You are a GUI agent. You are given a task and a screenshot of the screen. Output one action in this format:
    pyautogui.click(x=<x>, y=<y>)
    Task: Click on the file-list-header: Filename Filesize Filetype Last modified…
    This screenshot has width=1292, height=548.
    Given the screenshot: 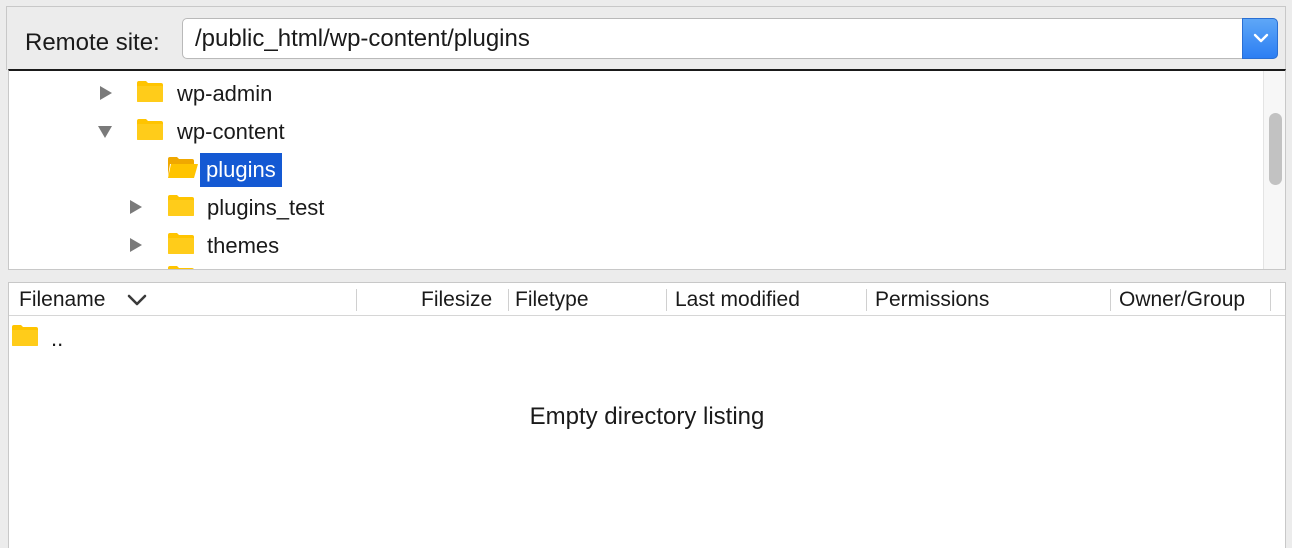 What is the action you would take?
    pyautogui.click(x=647, y=299)
    